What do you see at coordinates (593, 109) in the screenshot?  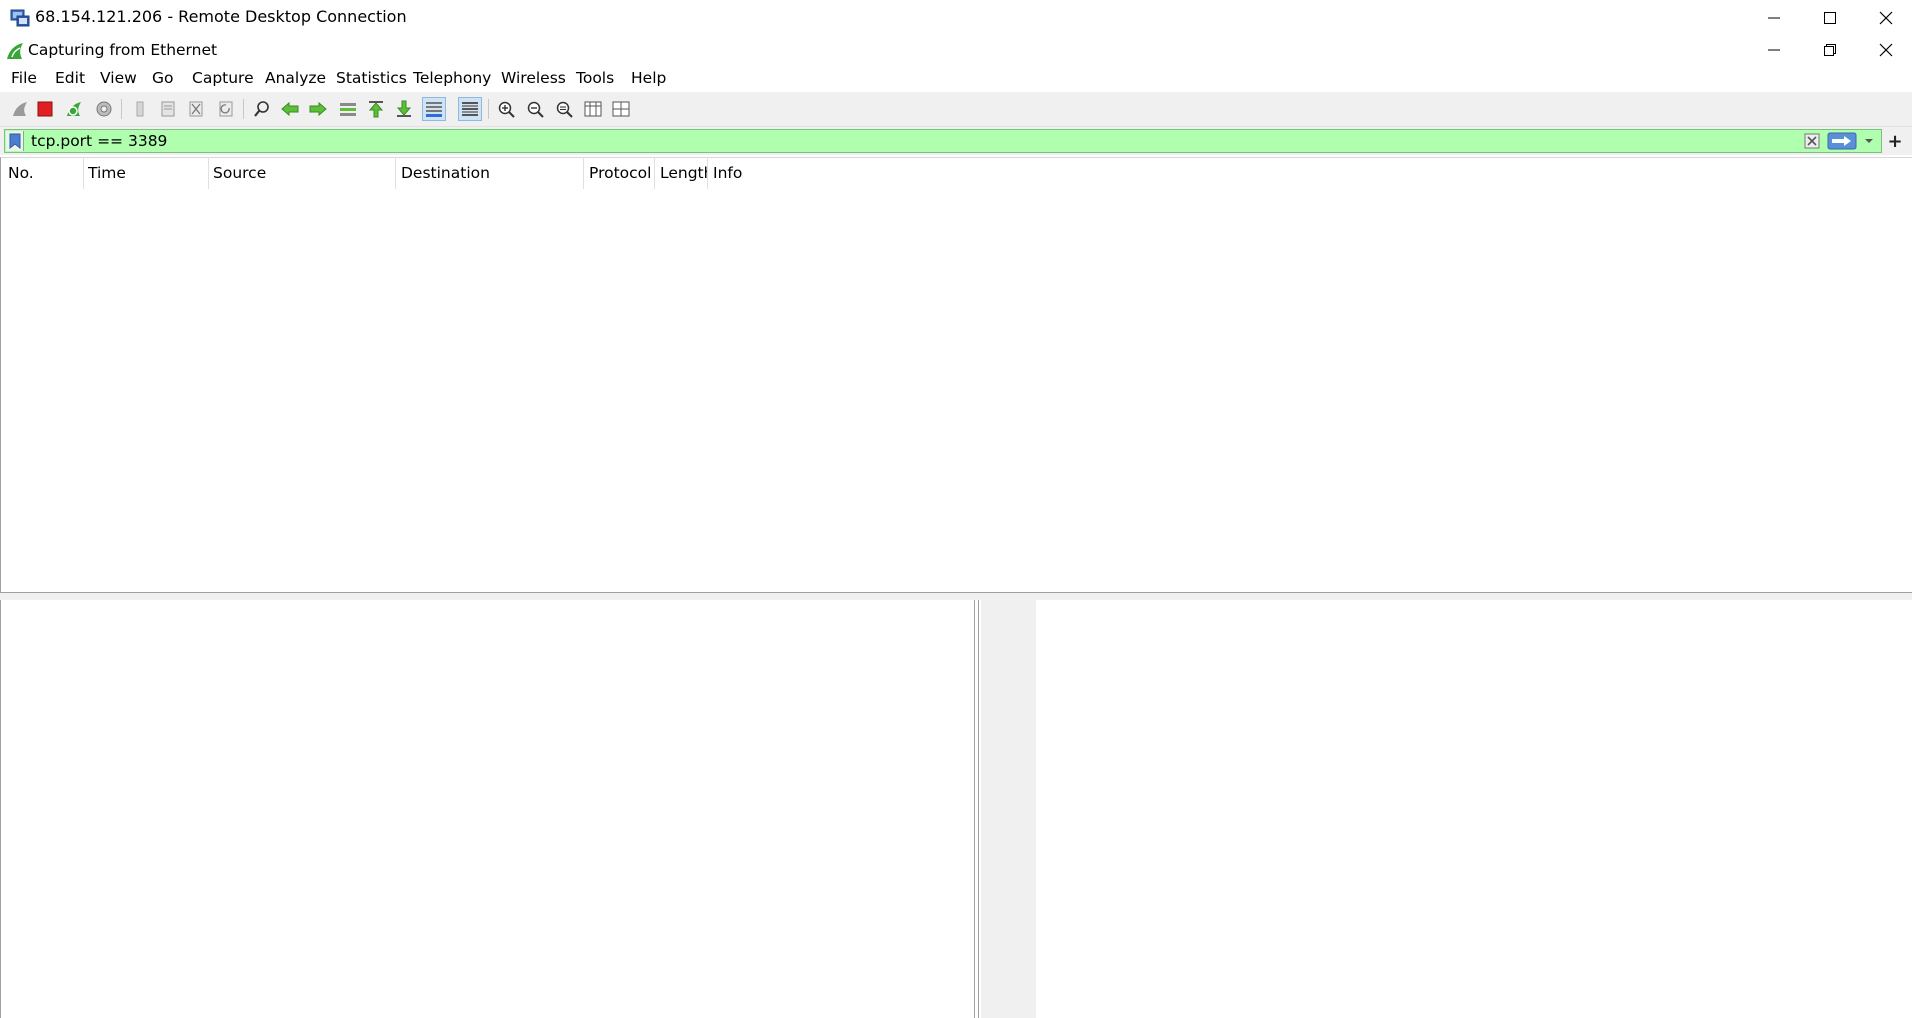 I see `resize-columns-icon` at bounding box center [593, 109].